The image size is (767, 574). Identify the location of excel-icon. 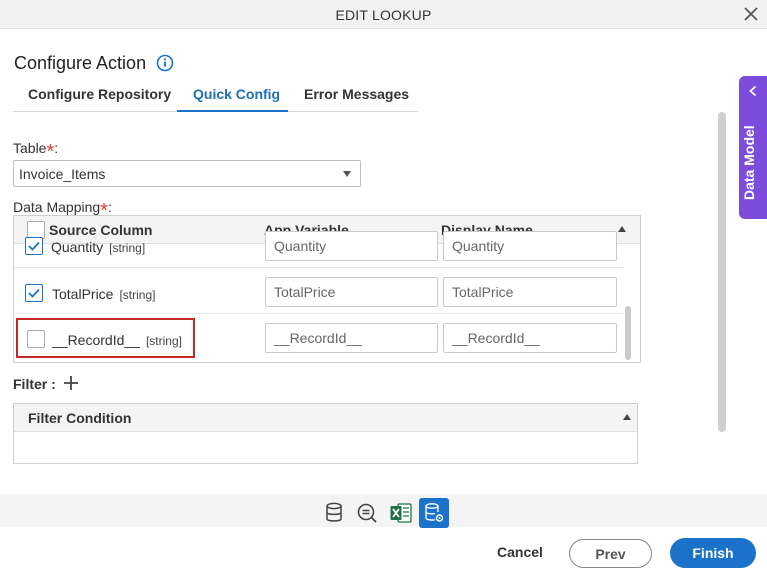
(401, 513).